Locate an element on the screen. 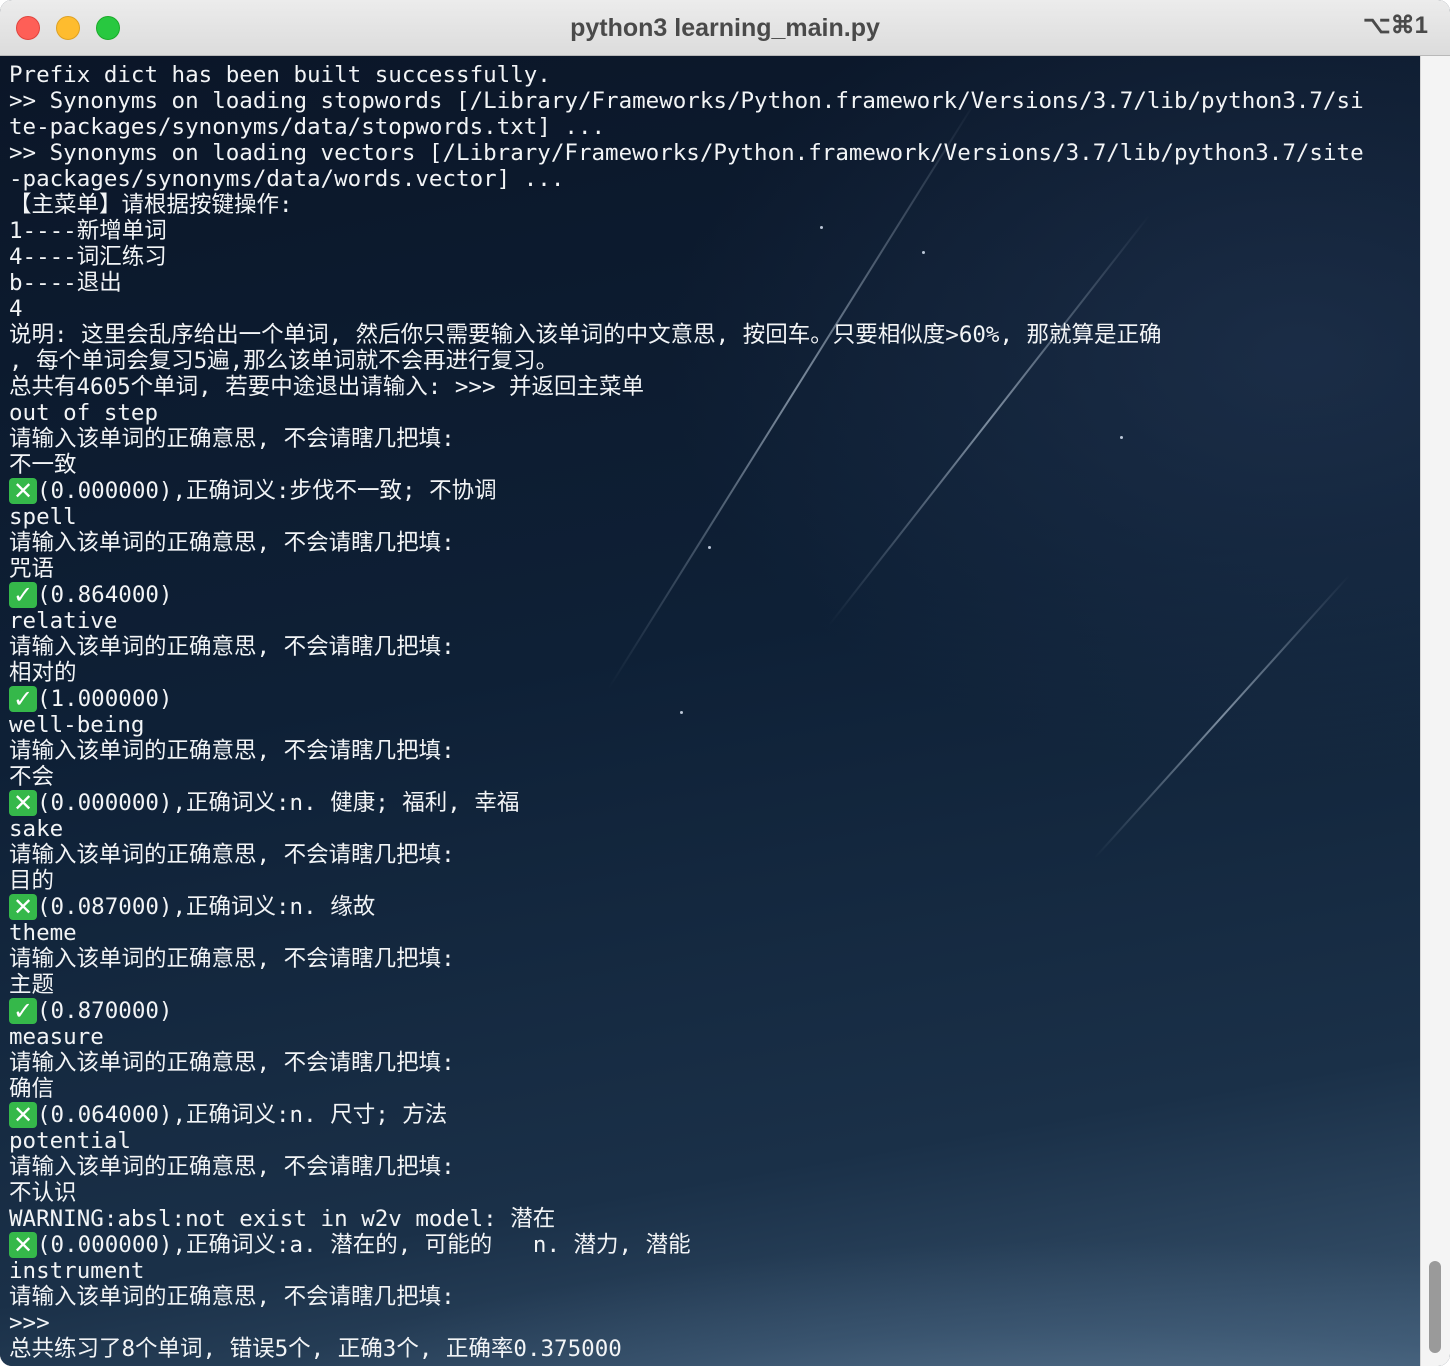 The height and width of the screenshot is (1366, 1450). terminal-line-text: >>> is located at coordinates (29, 1323).